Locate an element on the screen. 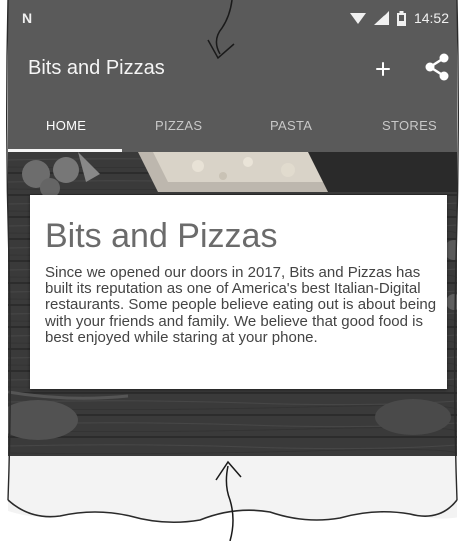 The height and width of the screenshot is (541, 465). status-time: 14:52 is located at coordinates (431, 18).